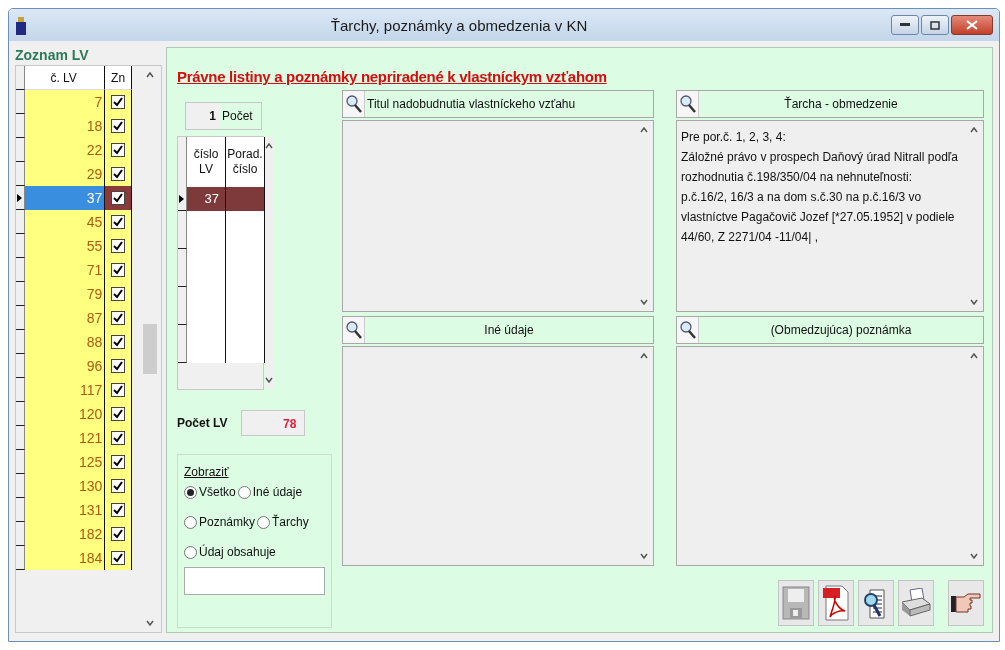  I want to click on table-cell: 182, so click(65, 534).